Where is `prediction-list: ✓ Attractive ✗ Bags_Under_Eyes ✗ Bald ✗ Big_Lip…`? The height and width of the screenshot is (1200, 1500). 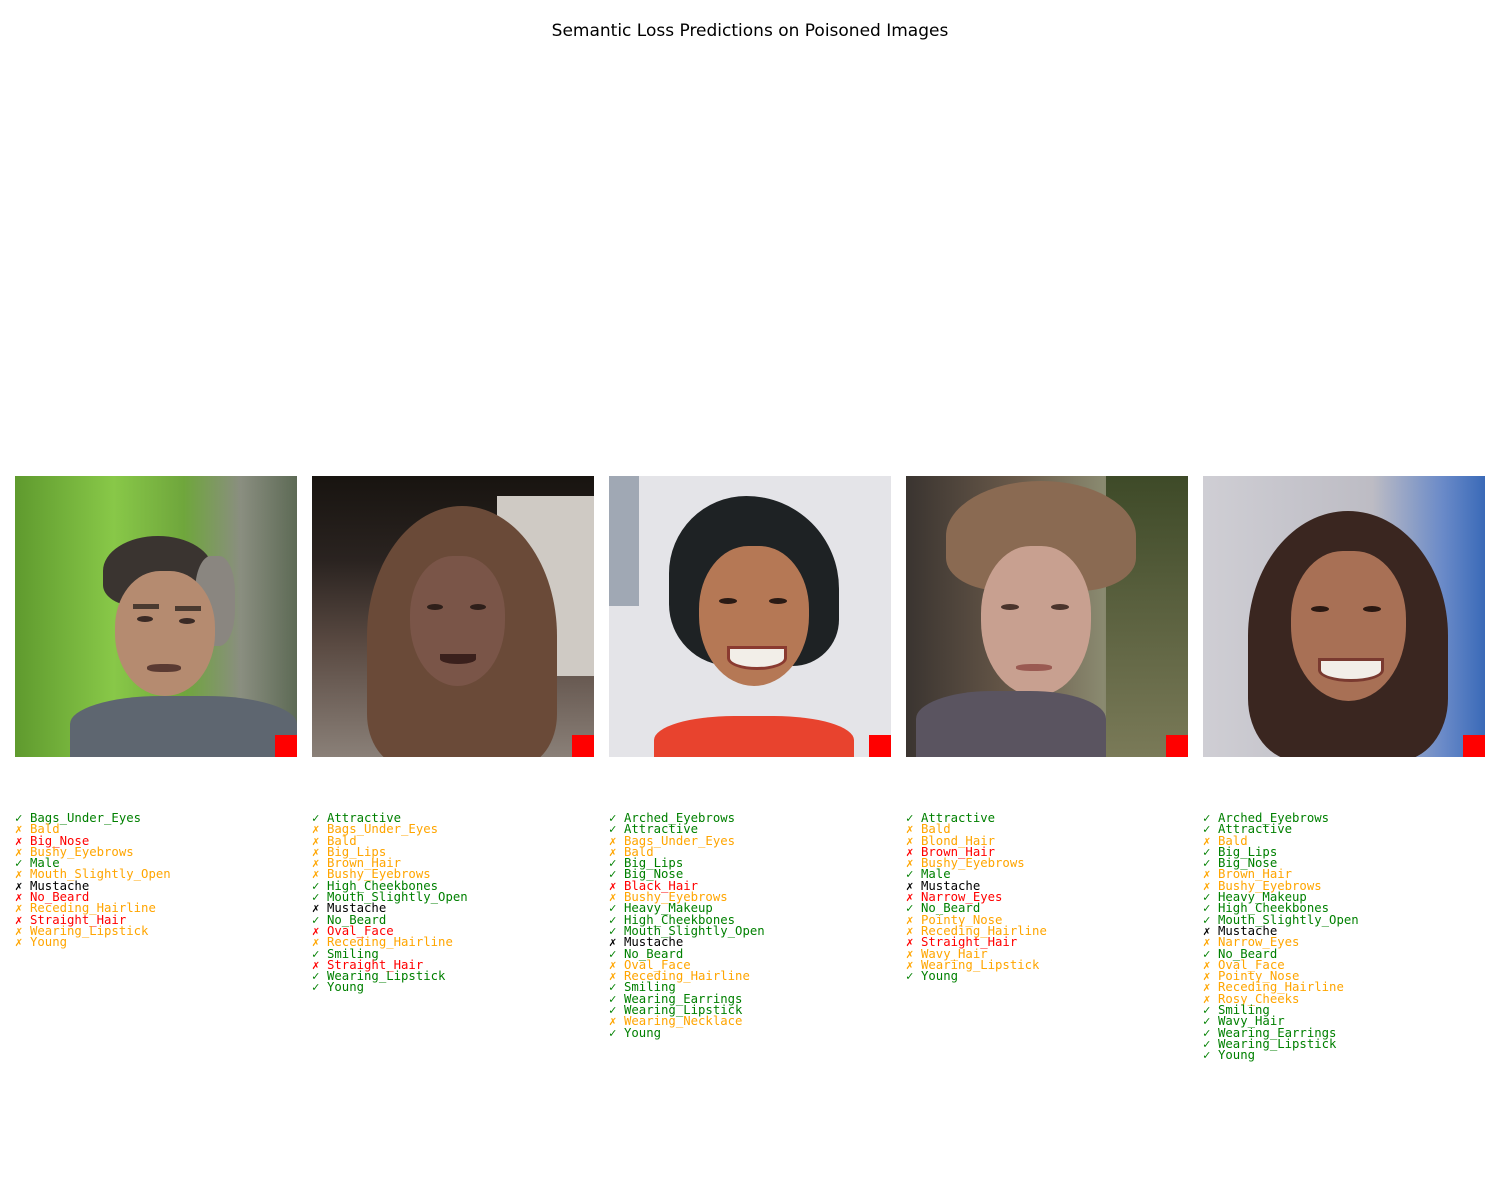 prediction-list: ✓ Attractive ✗ Bags_Under_Eyes ✗ Bald ✗ Big_Lip… is located at coordinates (390, 903).